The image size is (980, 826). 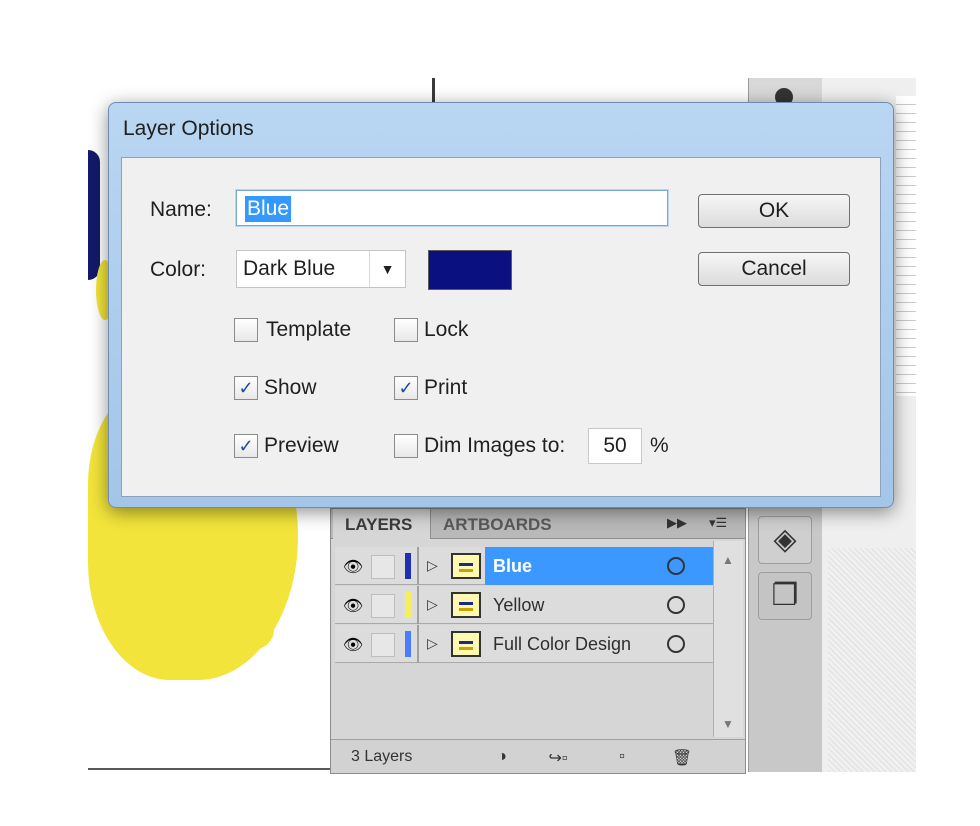 I want to click on layer-name-area: Full Color Design, so click(x=599, y=644).